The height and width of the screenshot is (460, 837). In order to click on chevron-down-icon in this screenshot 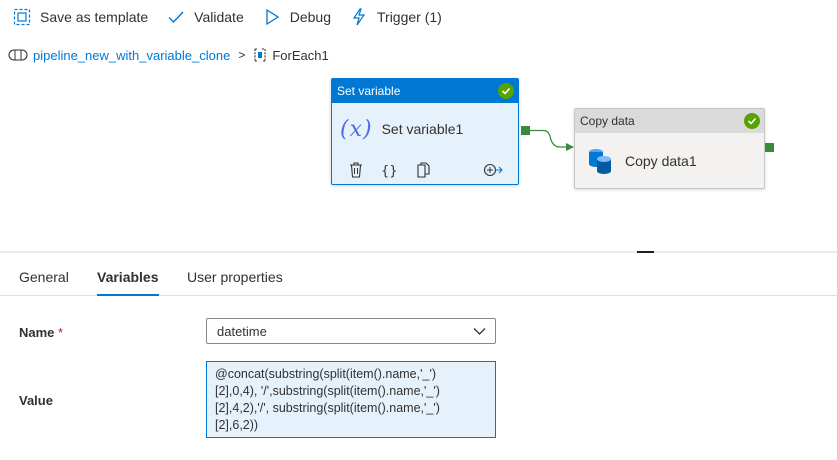, I will do `click(479, 331)`.